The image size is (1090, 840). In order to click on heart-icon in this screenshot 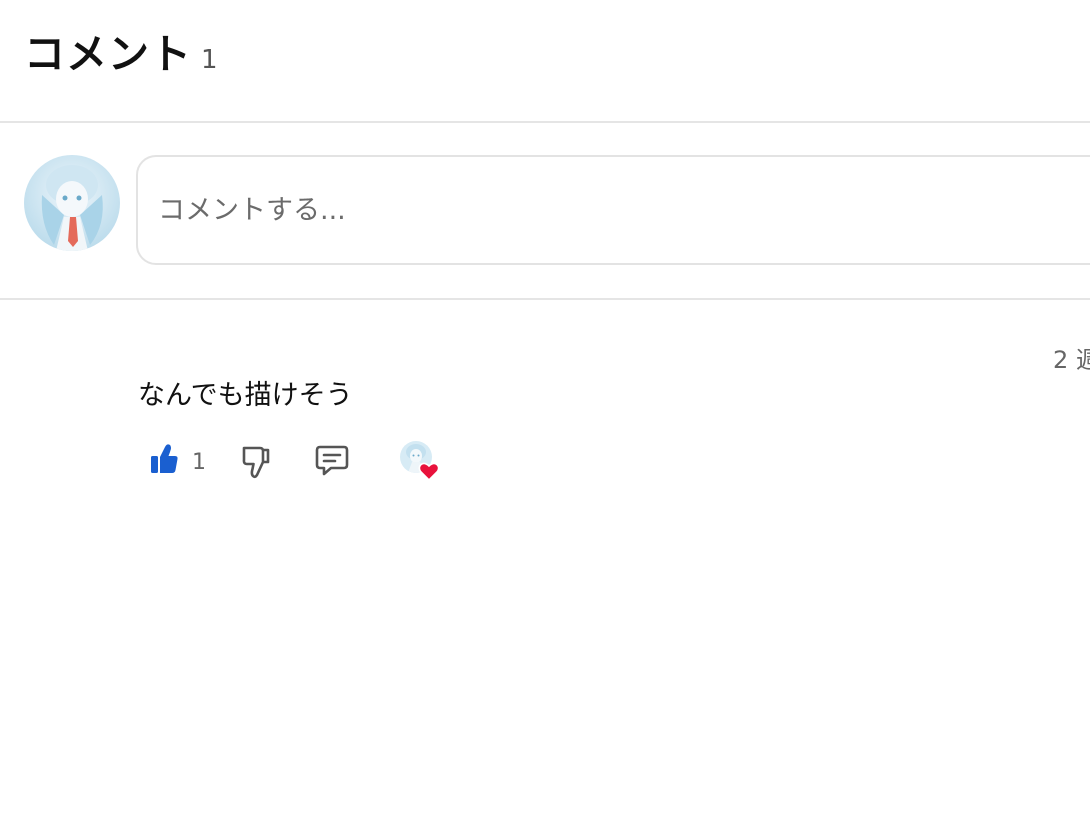, I will do `click(429, 473)`.